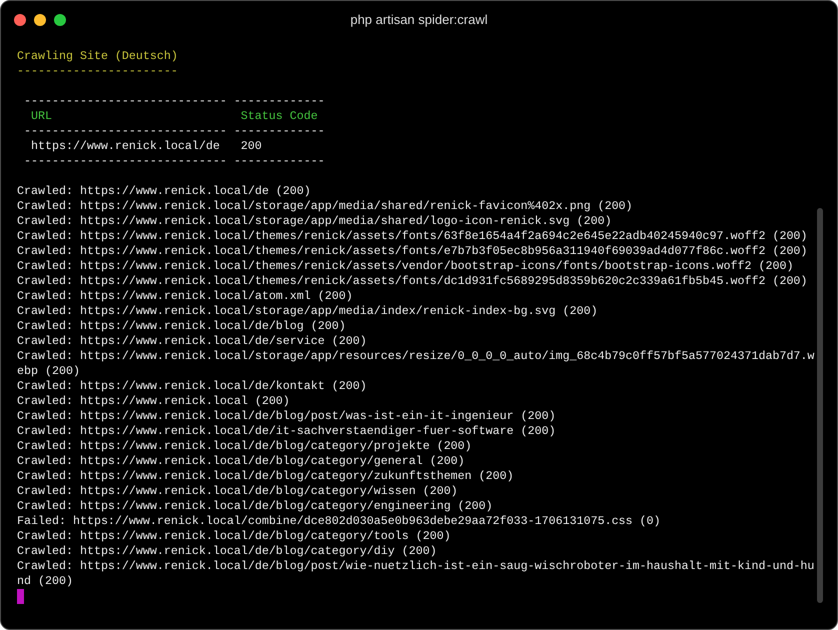  Describe the element at coordinates (251, 146) in the screenshot. I see `table-cell: 200` at that location.